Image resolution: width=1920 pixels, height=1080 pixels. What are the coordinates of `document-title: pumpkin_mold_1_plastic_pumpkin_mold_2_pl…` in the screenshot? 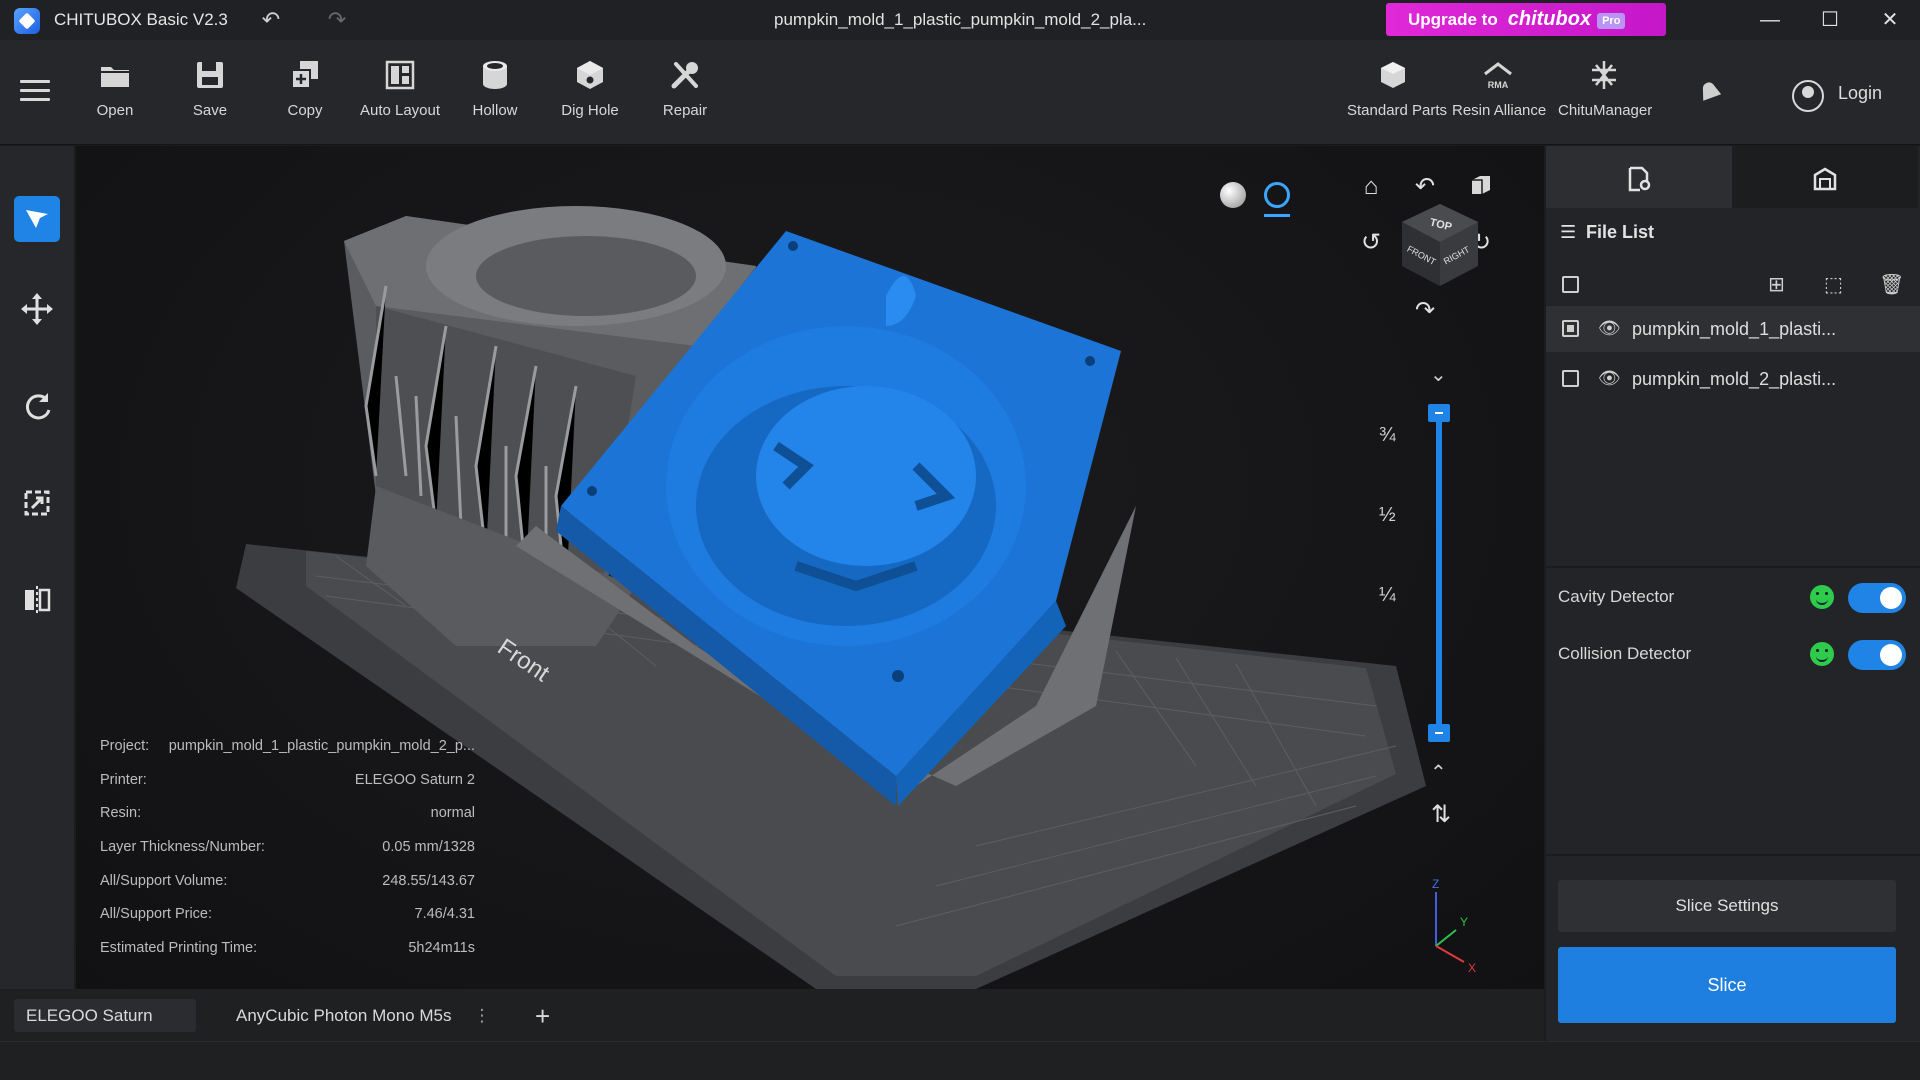 It's located at (960, 19).